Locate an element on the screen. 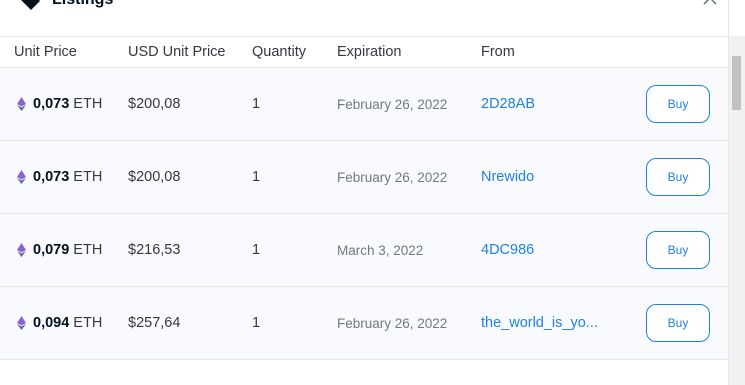  price-value: 0,079 is located at coordinates (51, 250).